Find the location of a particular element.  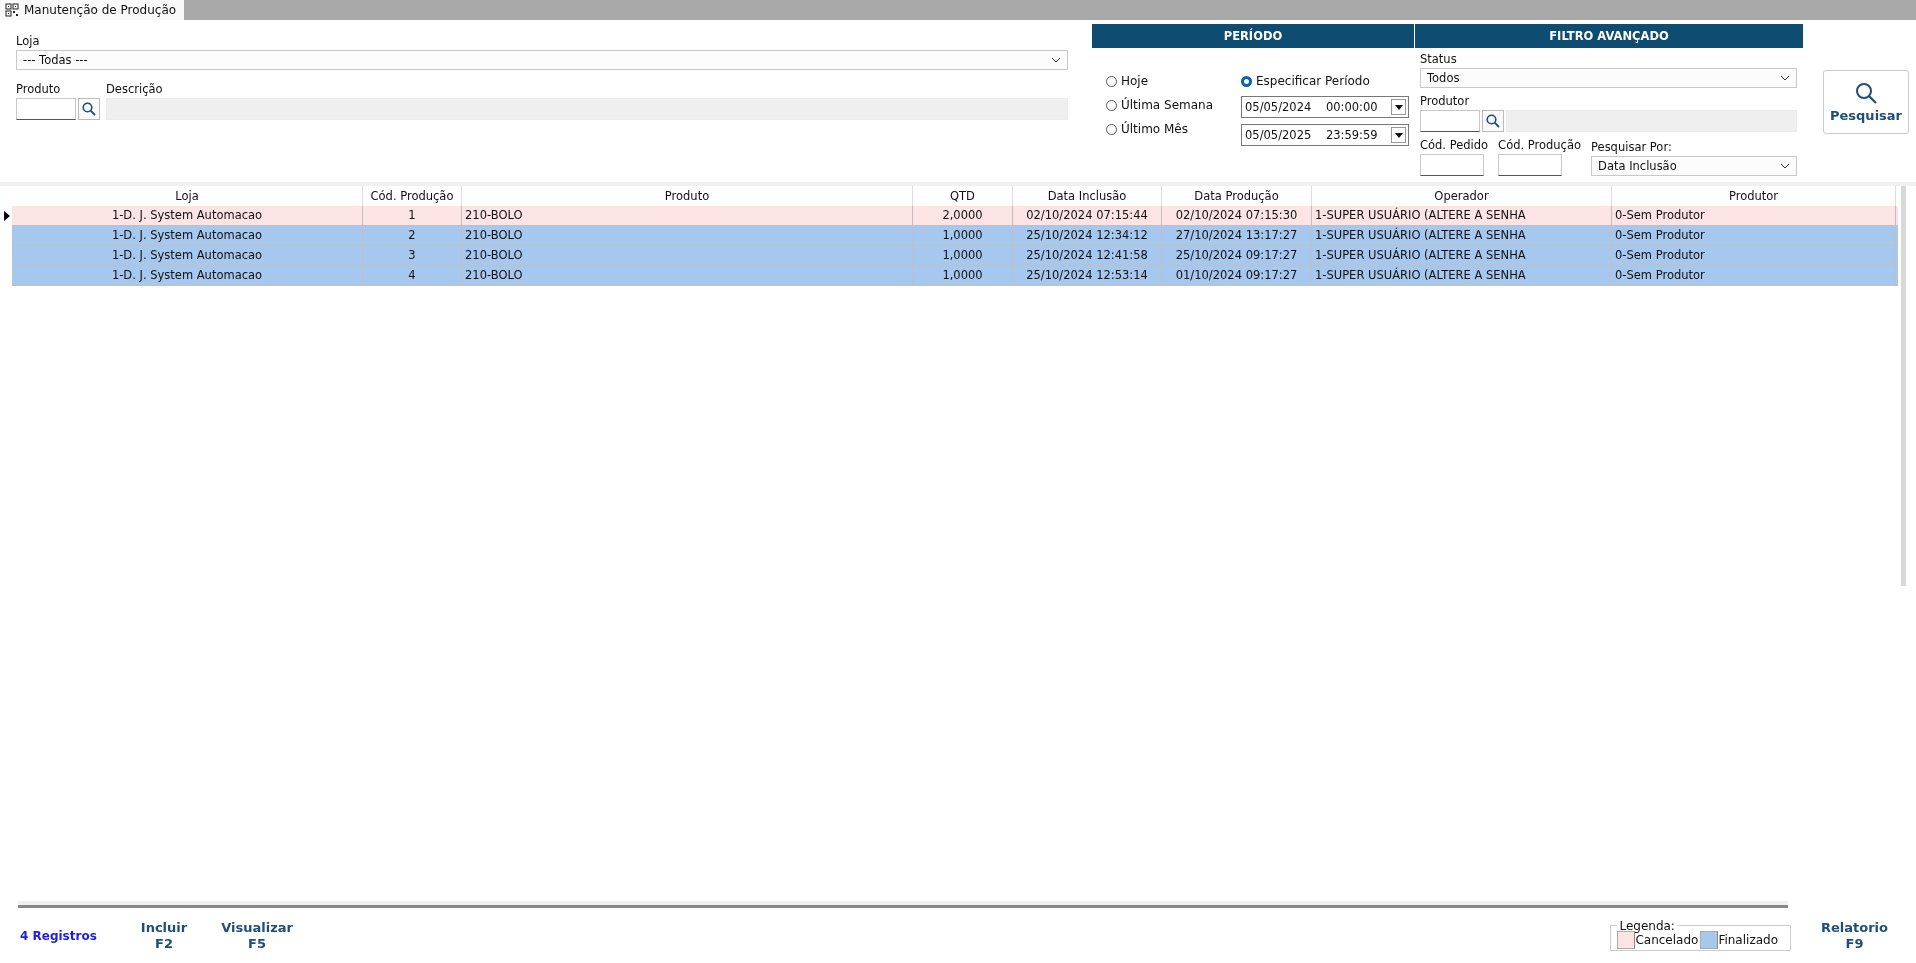

search-button: Pesquisar is located at coordinates (1866, 102).